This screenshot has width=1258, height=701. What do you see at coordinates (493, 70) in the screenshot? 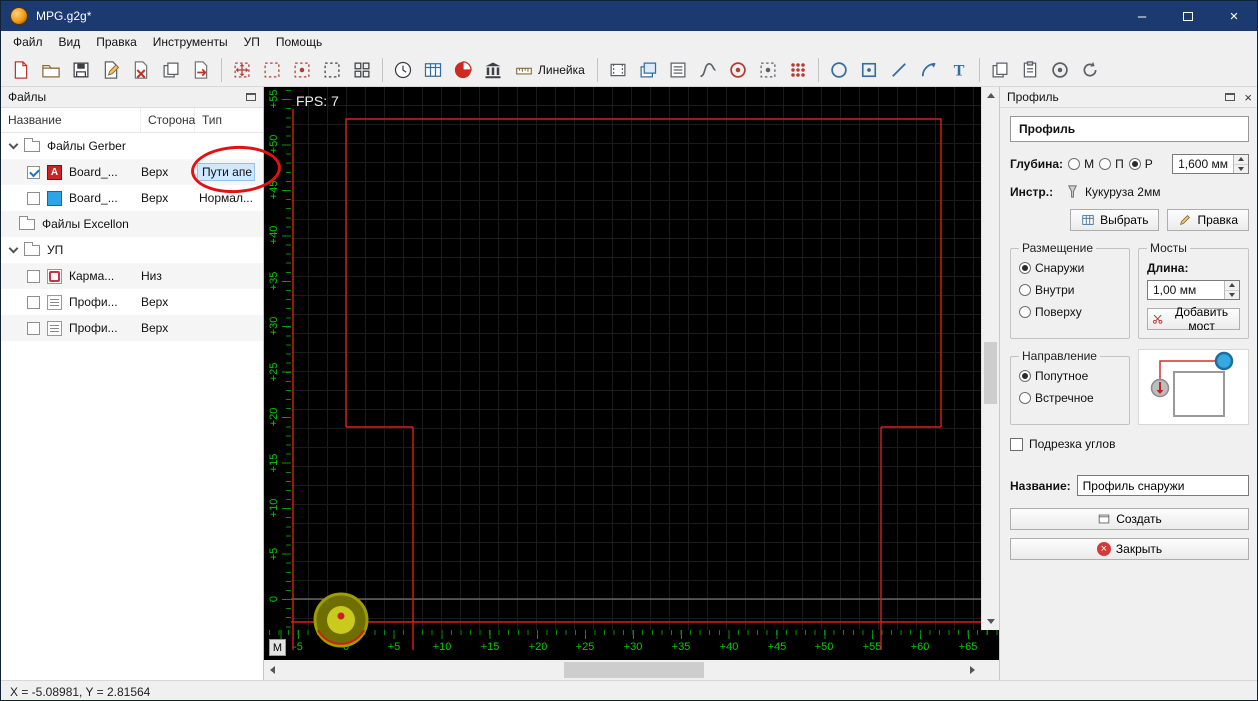
I see `drill-columns-button` at bounding box center [493, 70].